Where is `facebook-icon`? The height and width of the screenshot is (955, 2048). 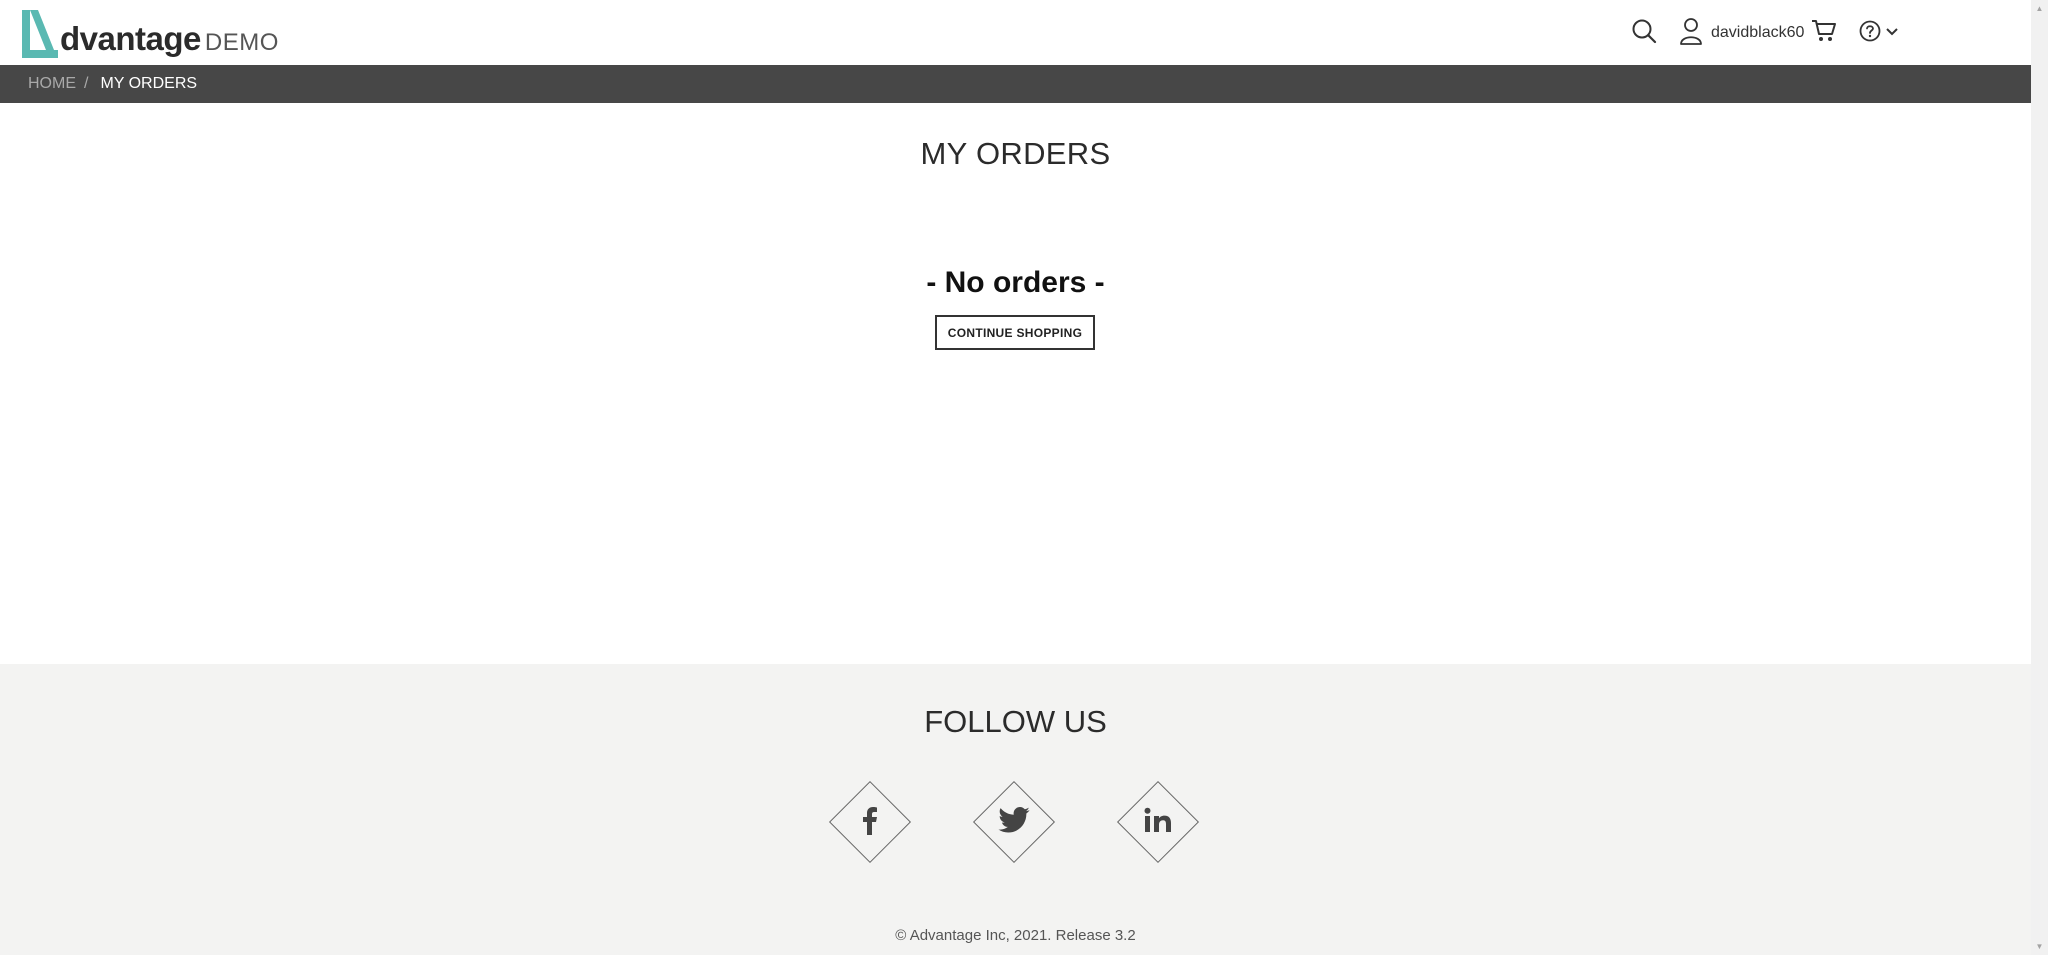 facebook-icon is located at coordinates (870, 822).